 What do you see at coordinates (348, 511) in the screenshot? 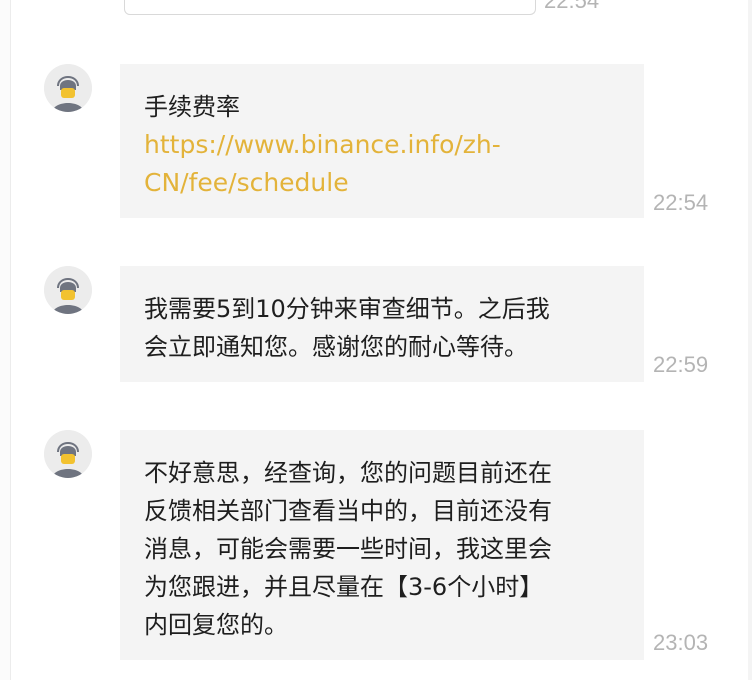
I see `message-text-line: 反馈相关部门查看当中的，目前还没有` at bounding box center [348, 511].